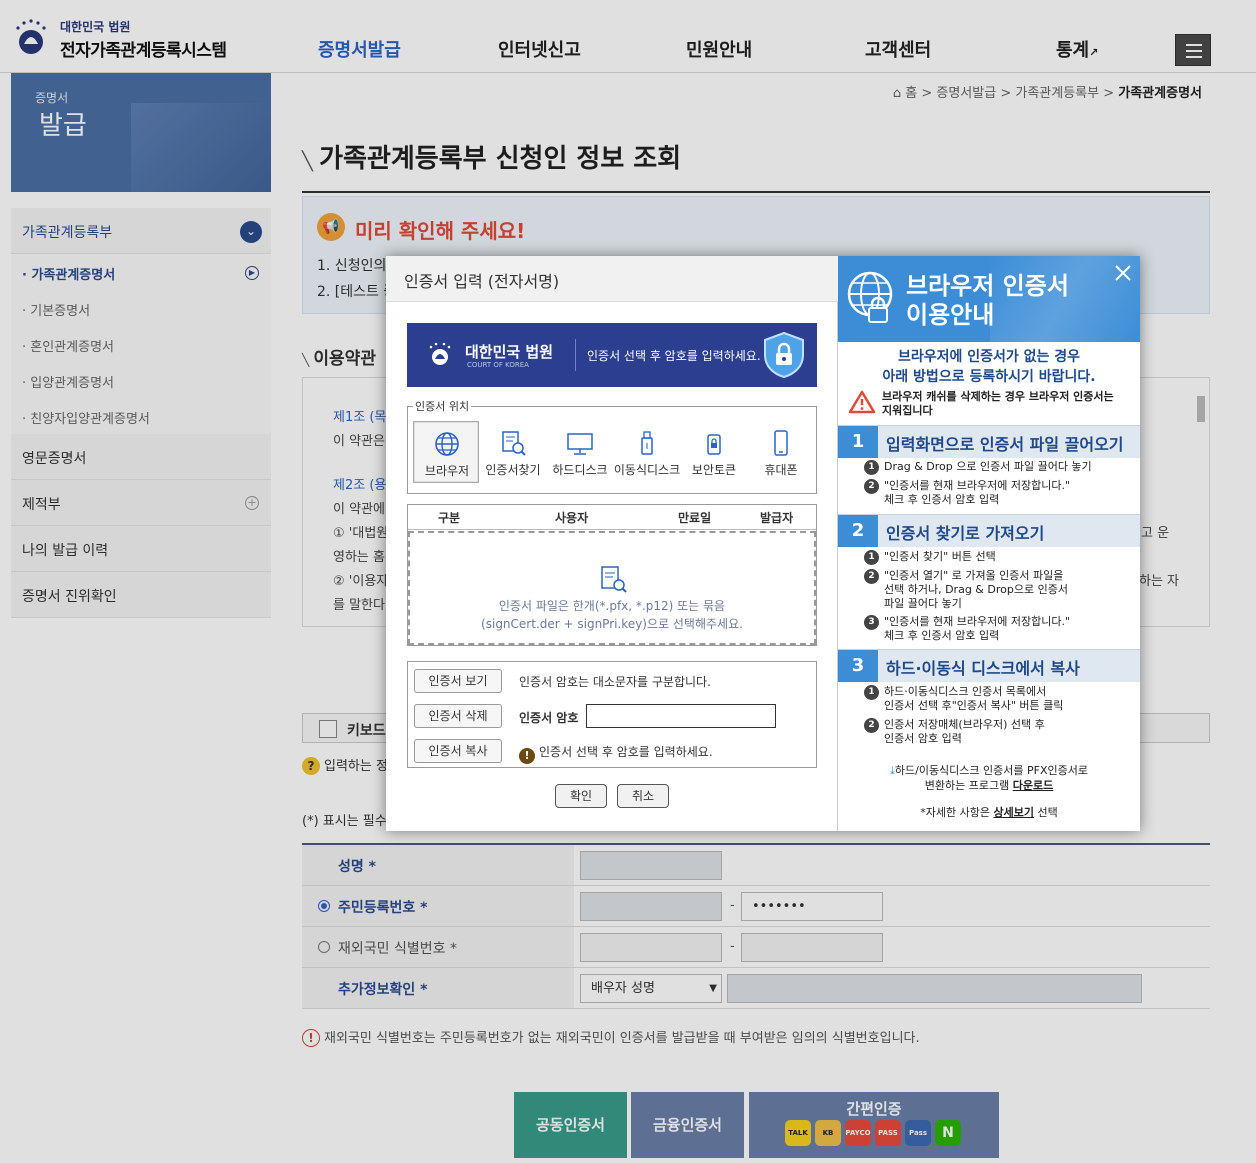  Describe the element at coordinates (581, 796) in the screenshot. I see `confirm-button: 확인` at that location.